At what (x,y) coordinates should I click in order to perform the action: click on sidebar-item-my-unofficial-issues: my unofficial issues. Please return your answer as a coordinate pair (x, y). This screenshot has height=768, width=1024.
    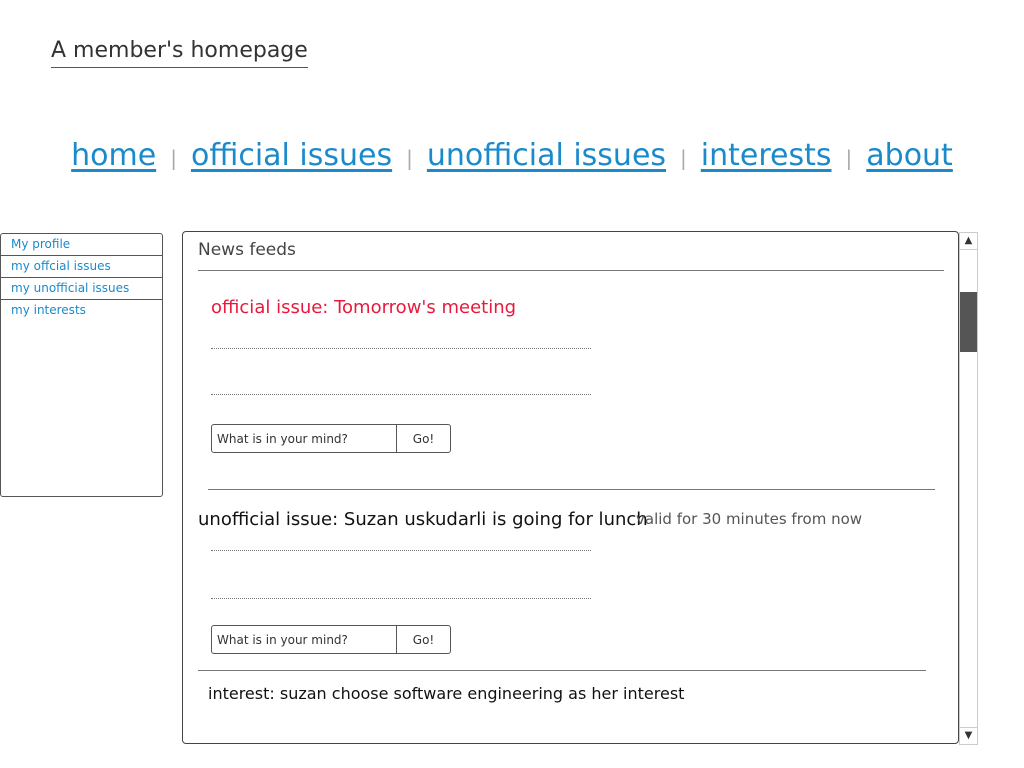
    Looking at the image, I should click on (81, 289).